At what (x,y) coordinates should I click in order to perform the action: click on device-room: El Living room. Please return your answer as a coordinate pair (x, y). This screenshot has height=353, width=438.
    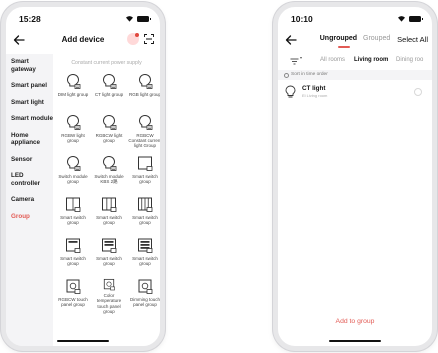
    Looking at the image, I should click on (315, 95).